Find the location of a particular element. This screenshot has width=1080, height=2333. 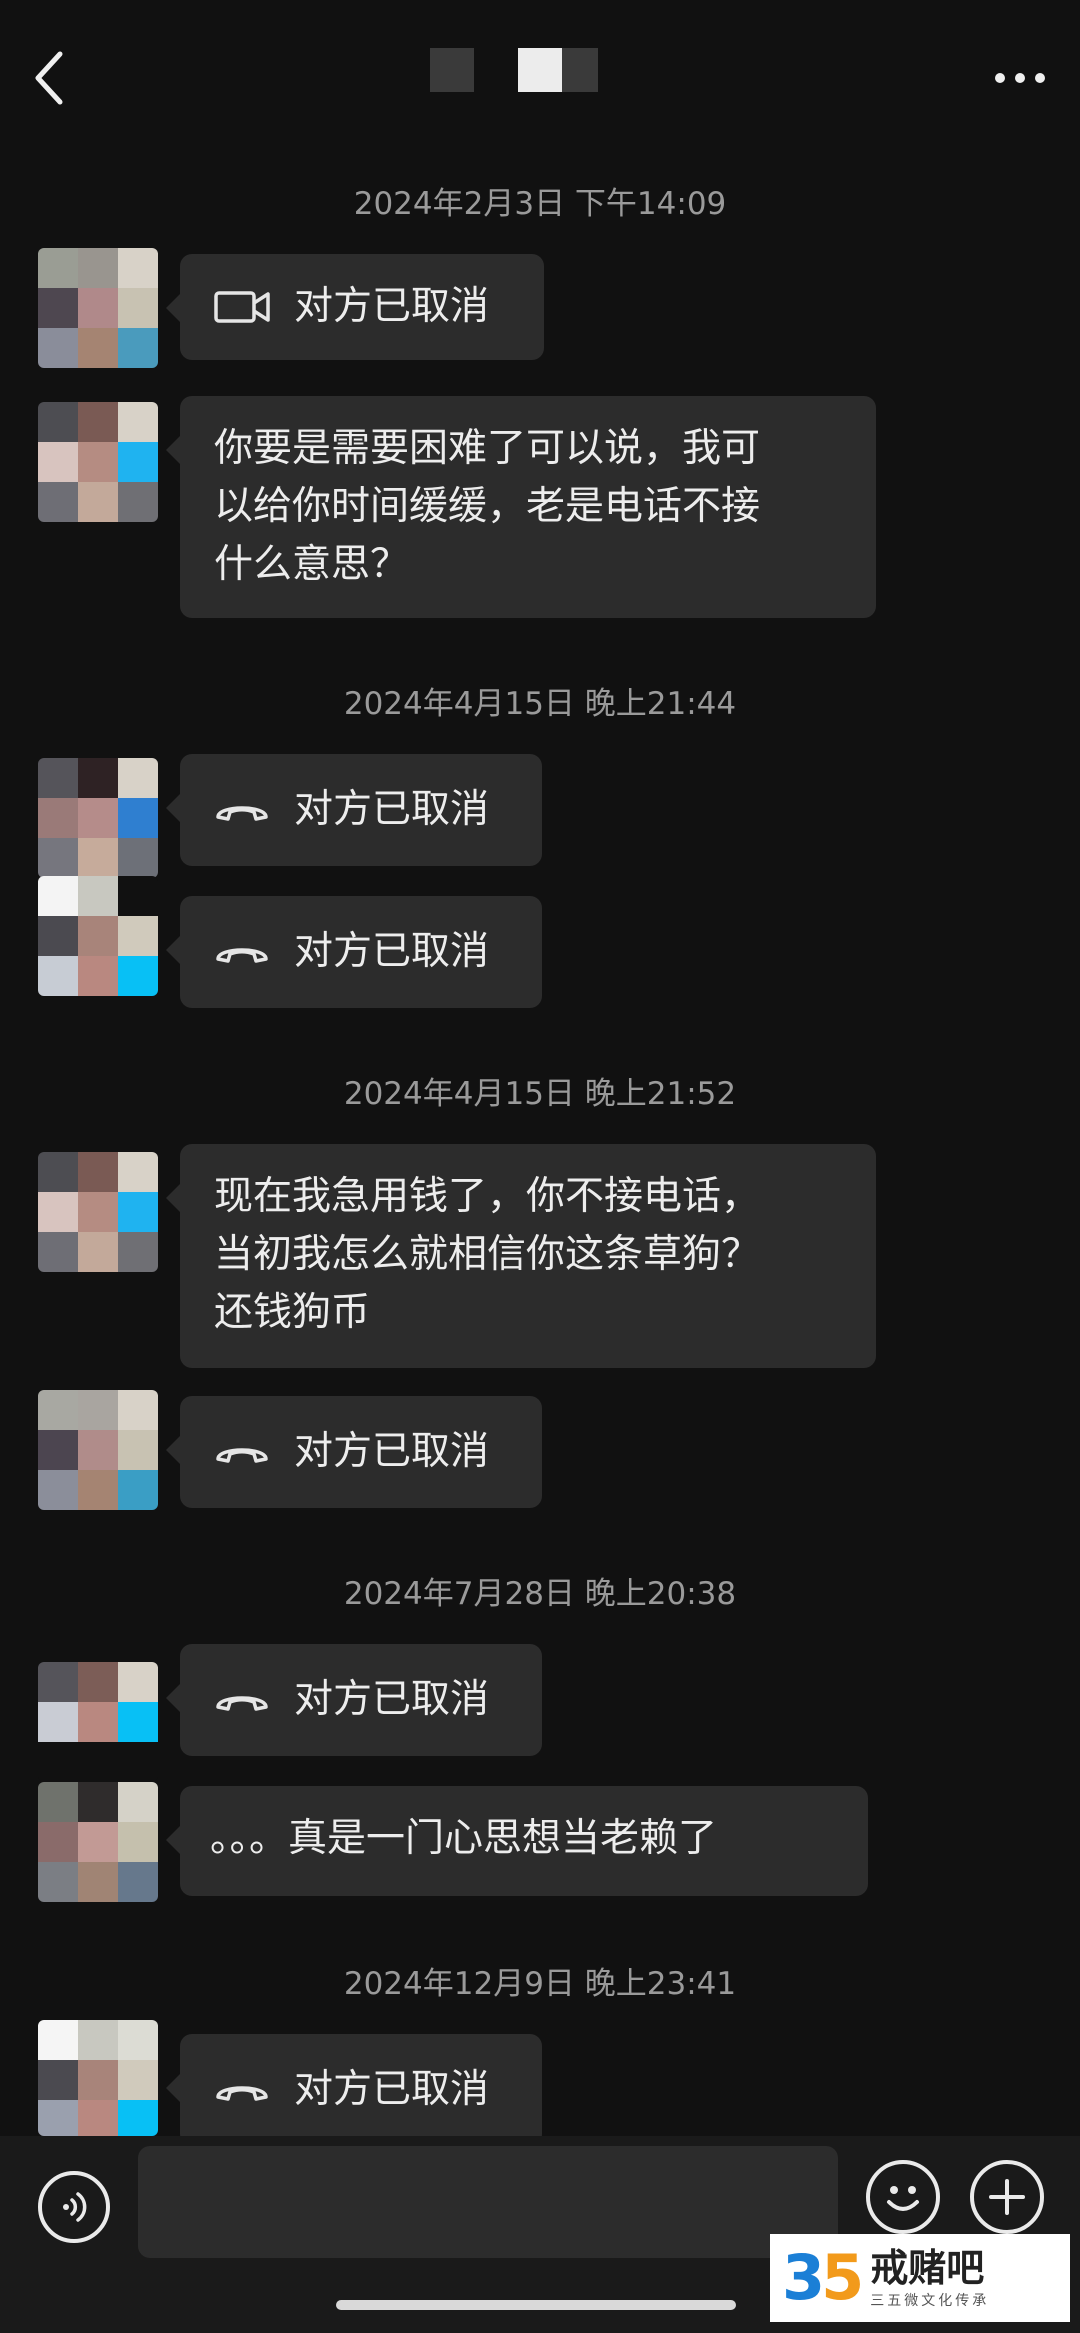

video-camera-icon is located at coordinates (242, 307).